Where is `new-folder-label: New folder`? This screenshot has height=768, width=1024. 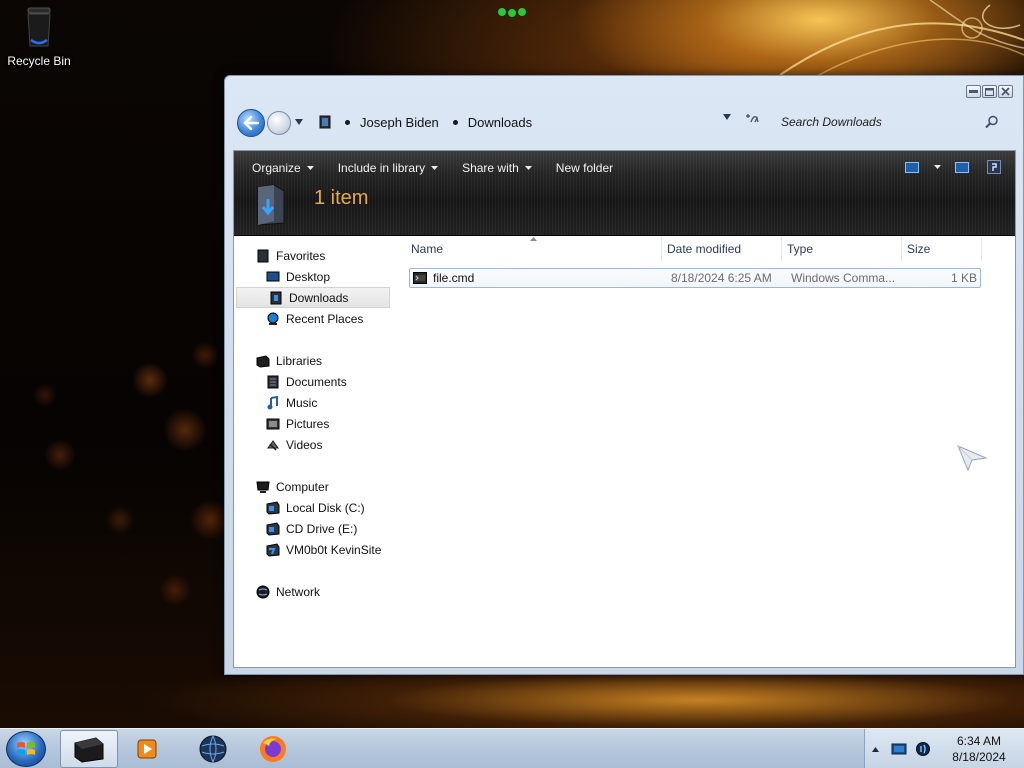
new-folder-label: New folder is located at coordinates (584, 168).